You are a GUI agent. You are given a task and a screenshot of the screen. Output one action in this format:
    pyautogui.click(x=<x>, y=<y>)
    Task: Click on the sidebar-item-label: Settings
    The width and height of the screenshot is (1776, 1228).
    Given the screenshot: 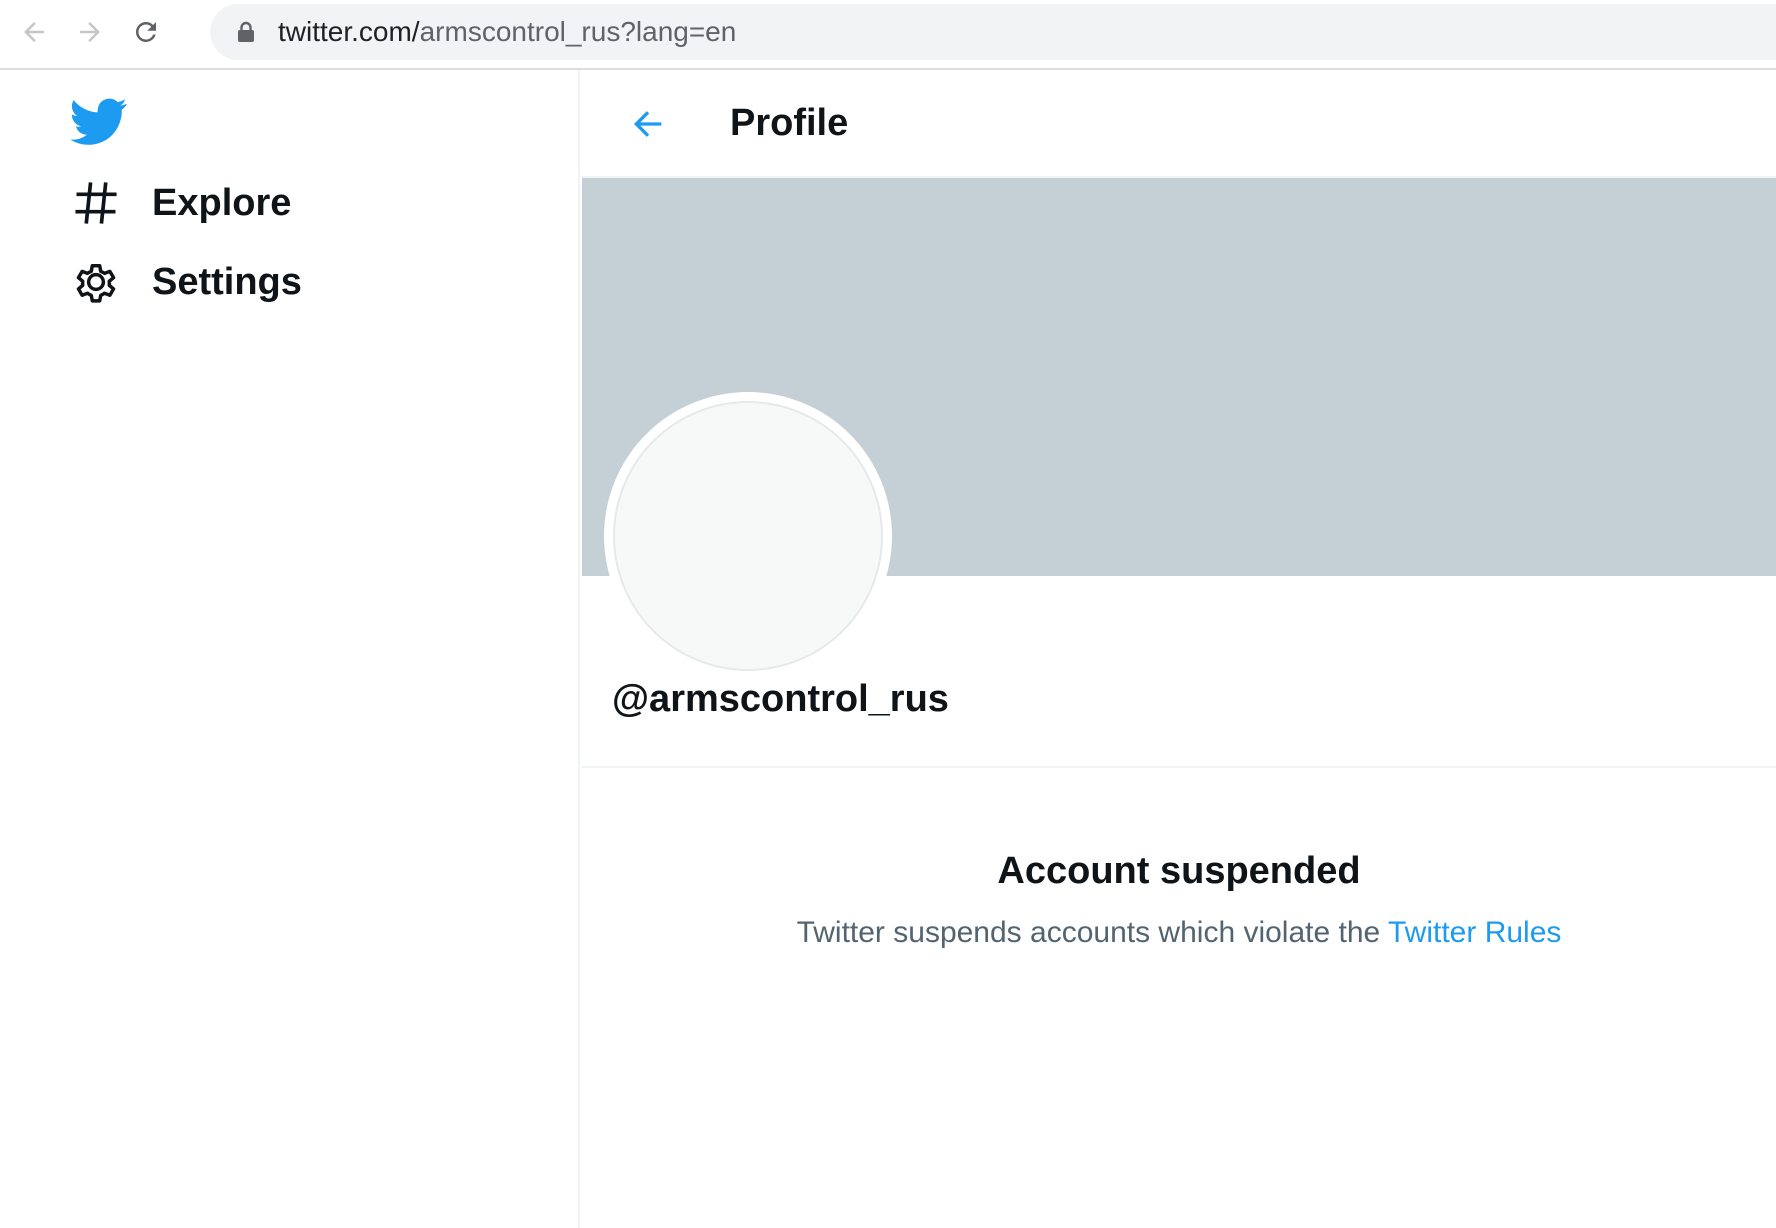 What is the action you would take?
    pyautogui.click(x=227, y=281)
    